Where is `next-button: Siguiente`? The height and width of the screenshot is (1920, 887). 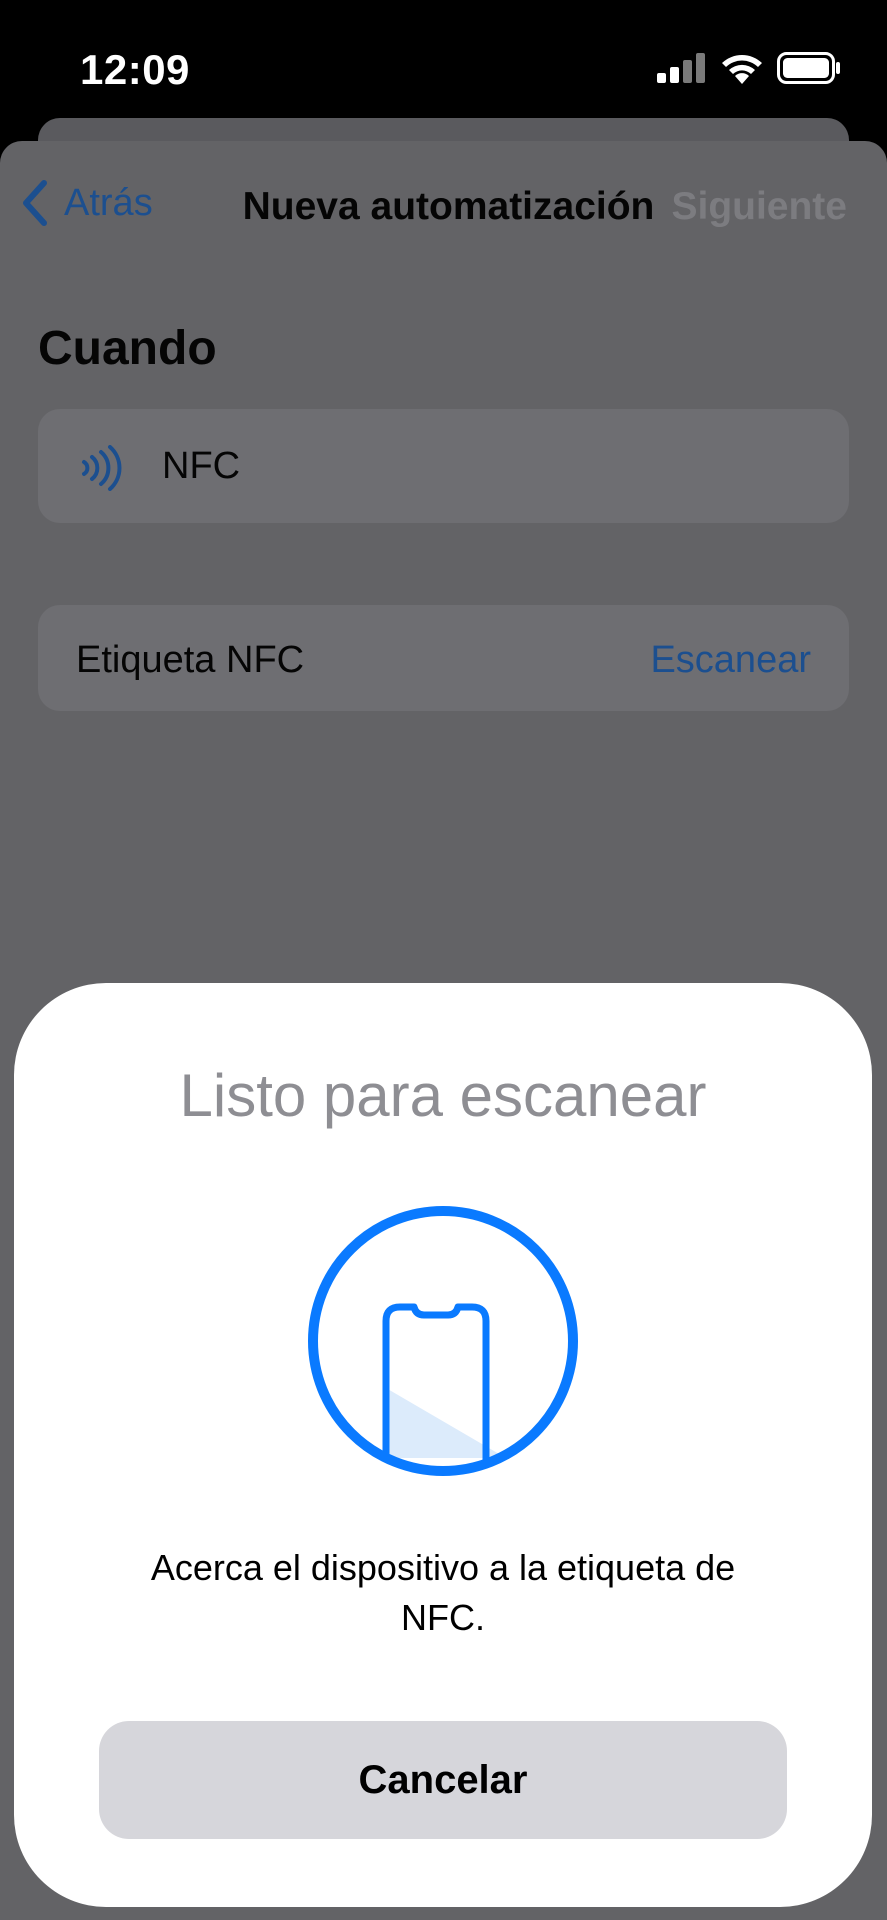
next-button: Siguiente is located at coordinates (759, 207).